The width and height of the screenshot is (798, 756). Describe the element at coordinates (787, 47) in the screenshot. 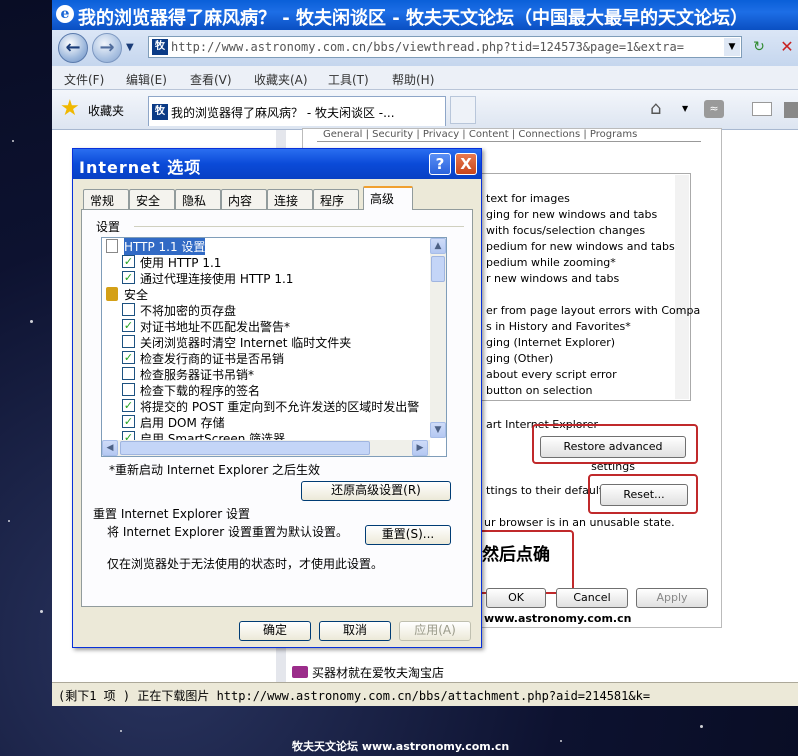

I see `stop-icon: ✕` at that location.